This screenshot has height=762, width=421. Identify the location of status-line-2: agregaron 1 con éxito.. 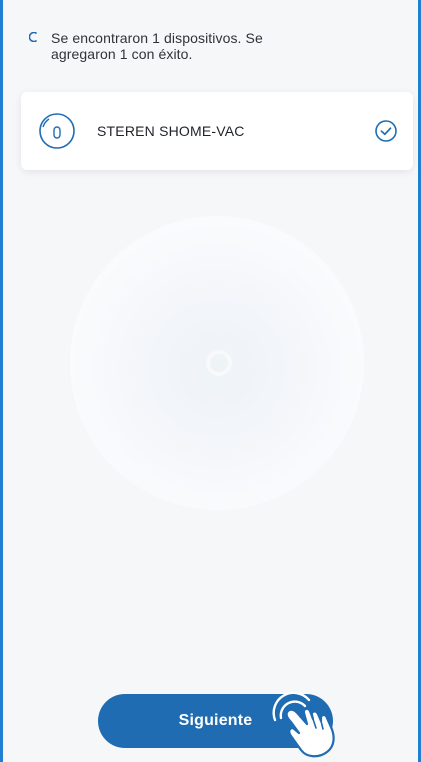
(122, 54).